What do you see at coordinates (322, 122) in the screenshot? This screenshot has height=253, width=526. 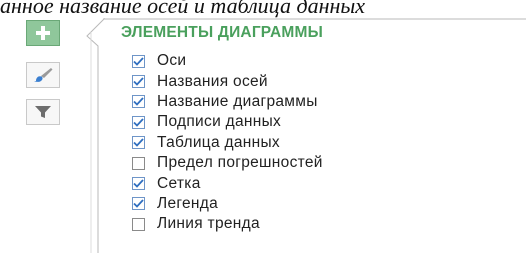 I see `chart-element-item: Подписи данных` at bounding box center [322, 122].